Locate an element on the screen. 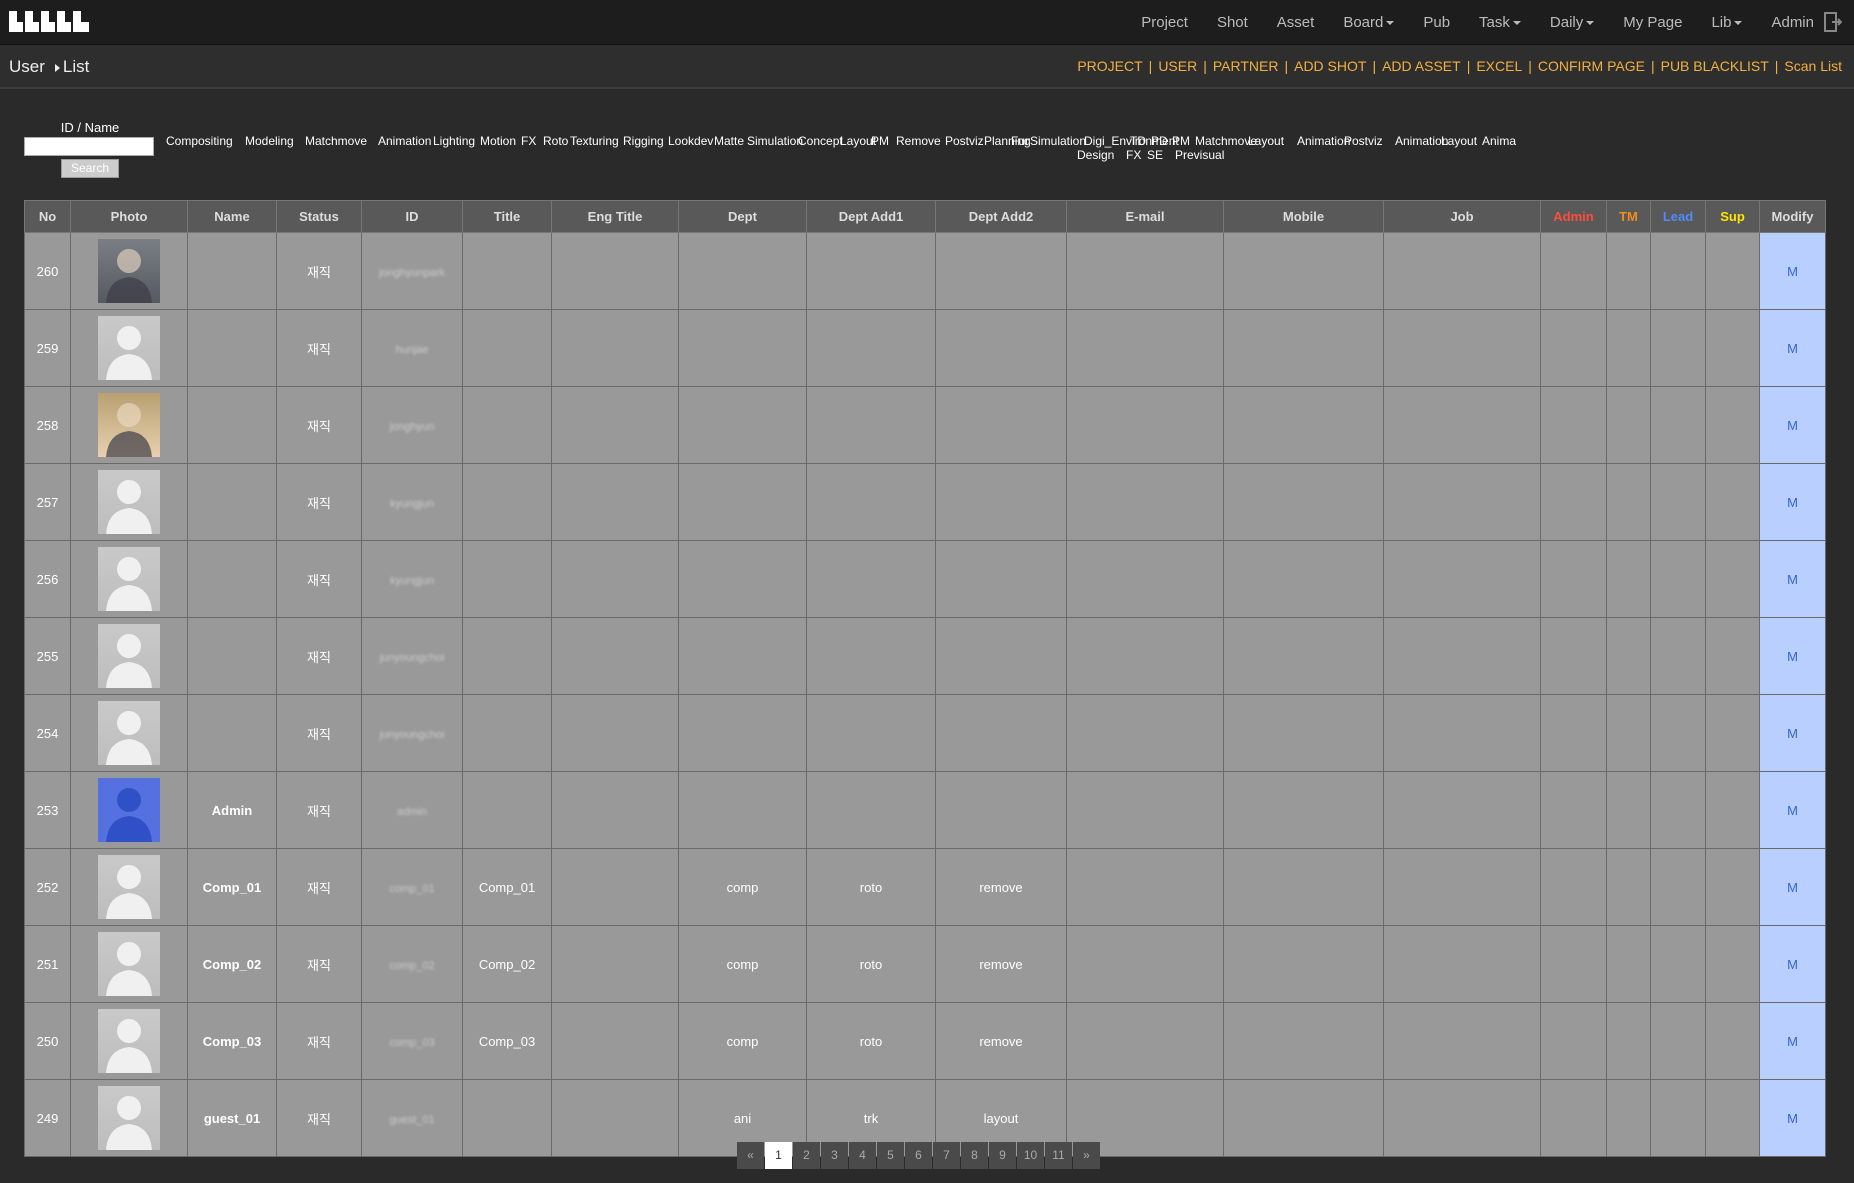 The image size is (1854, 1183). col-header-tm: TM is located at coordinates (1628, 216).